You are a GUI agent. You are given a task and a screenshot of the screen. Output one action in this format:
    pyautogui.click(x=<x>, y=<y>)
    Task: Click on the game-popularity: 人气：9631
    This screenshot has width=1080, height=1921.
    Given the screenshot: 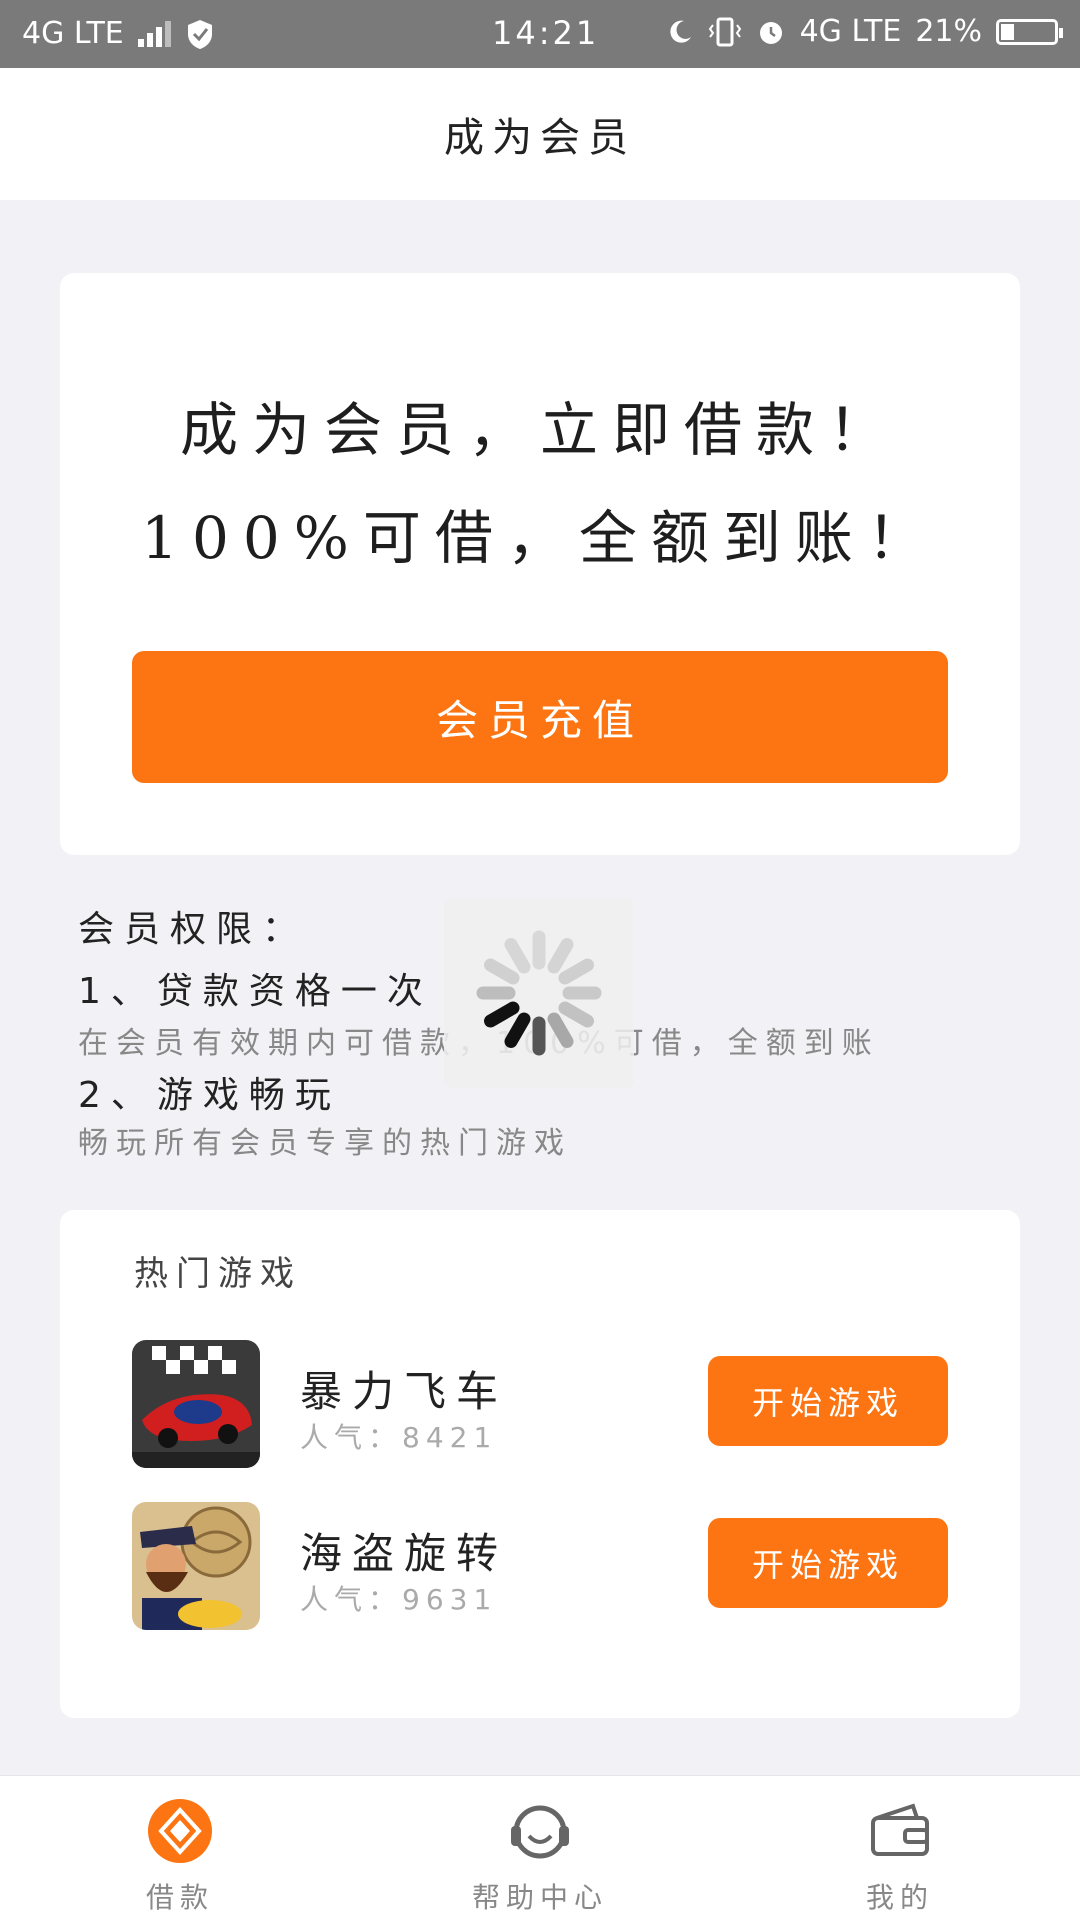 What is the action you would take?
    pyautogui.click(x=399, y=1599)
    